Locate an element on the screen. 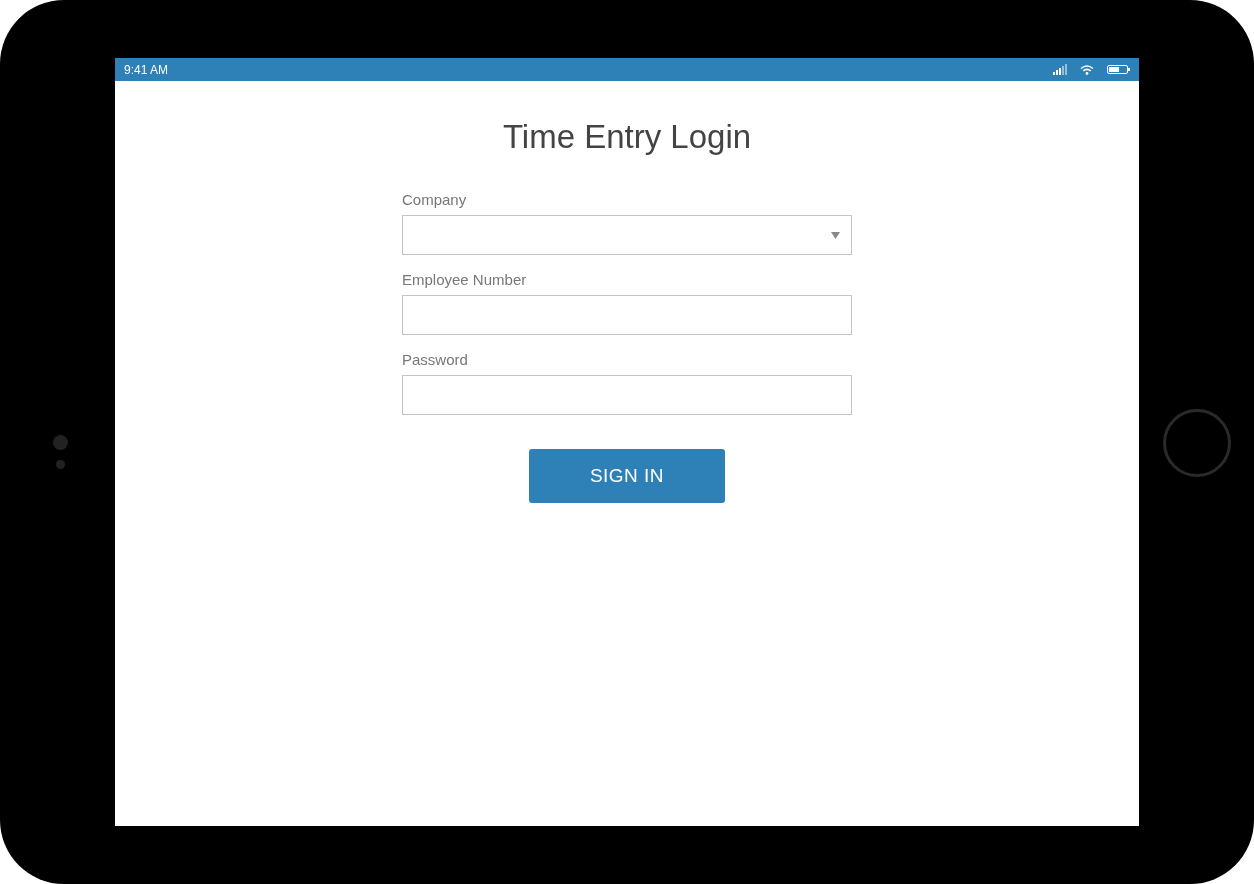 The height and width of the screenshot is (884, 1254). field-label: Employee Number is located at coordinates (465, 280).